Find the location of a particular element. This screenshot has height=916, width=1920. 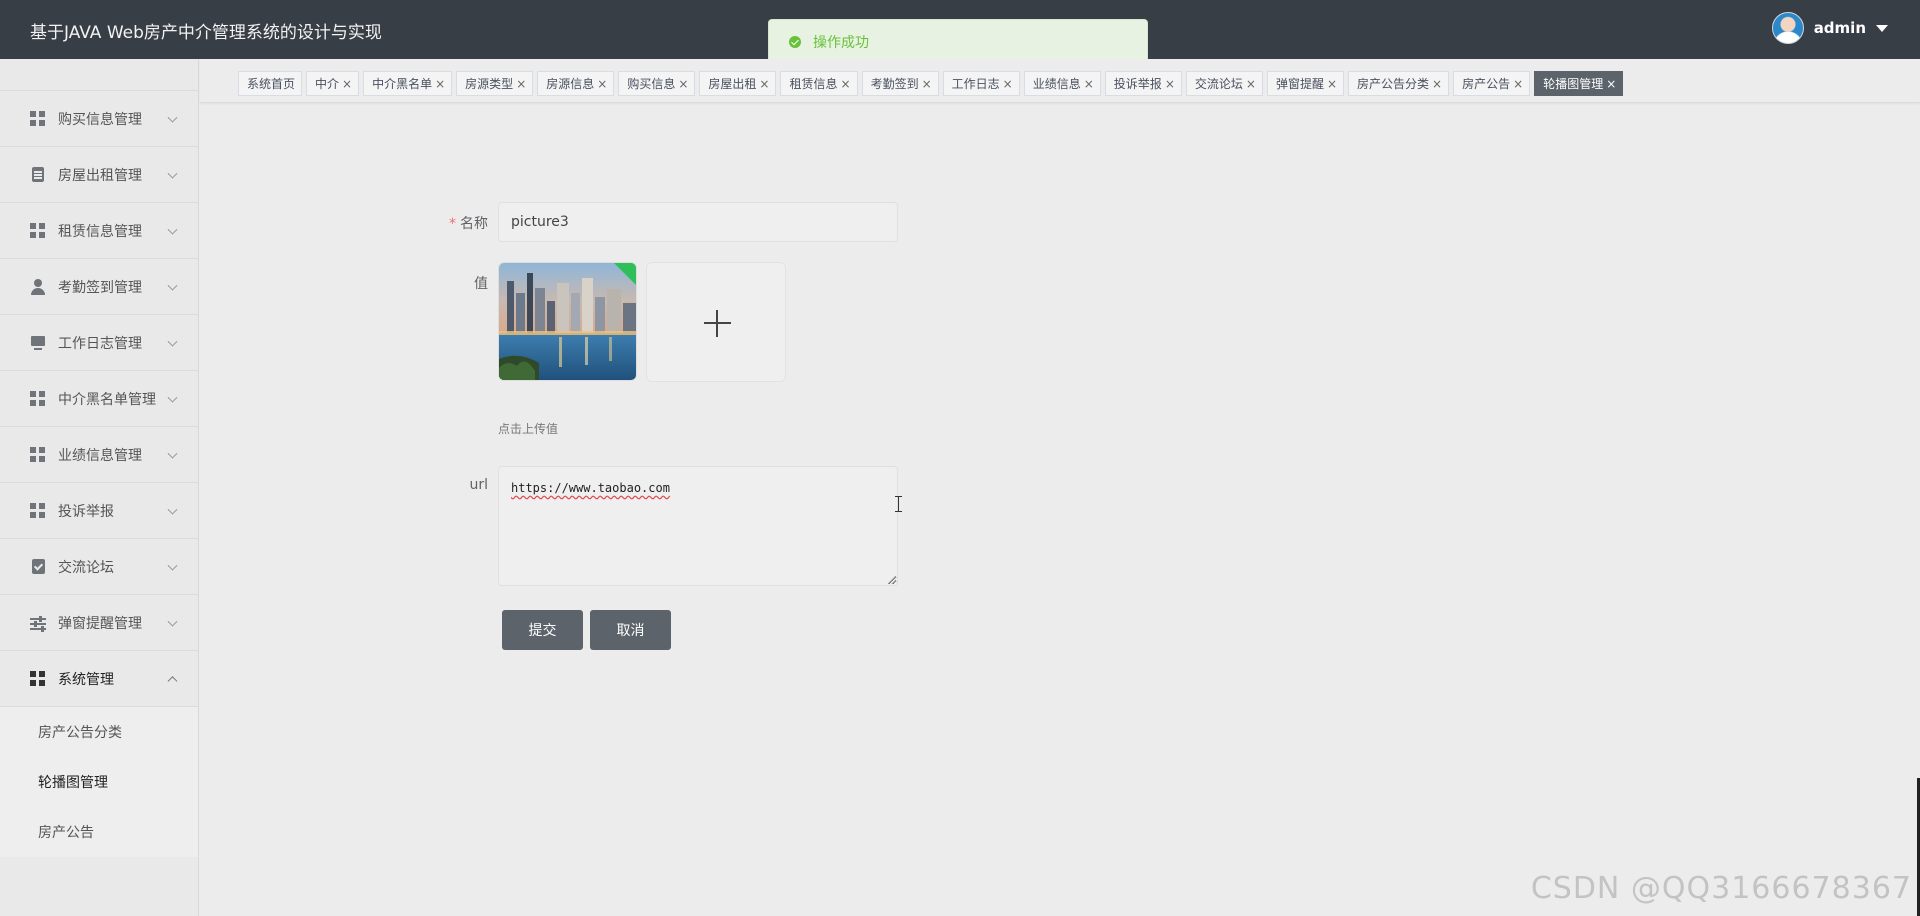

tab-house-type: 房源类型 × is located at coordinates (495, 83).